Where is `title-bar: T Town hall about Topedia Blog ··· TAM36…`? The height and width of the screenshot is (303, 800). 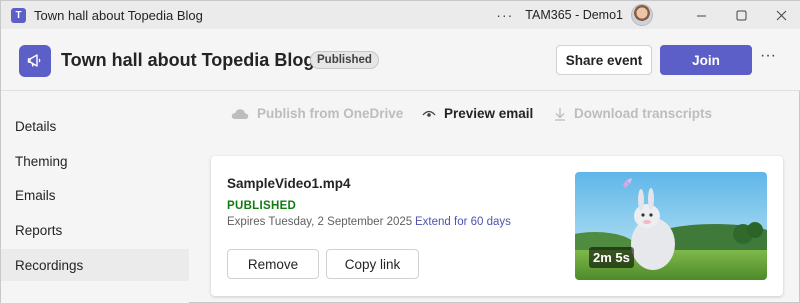
title-bar: T Town hall about Topedia Blog ··· TAM36… is located at coordinates (400, 15).